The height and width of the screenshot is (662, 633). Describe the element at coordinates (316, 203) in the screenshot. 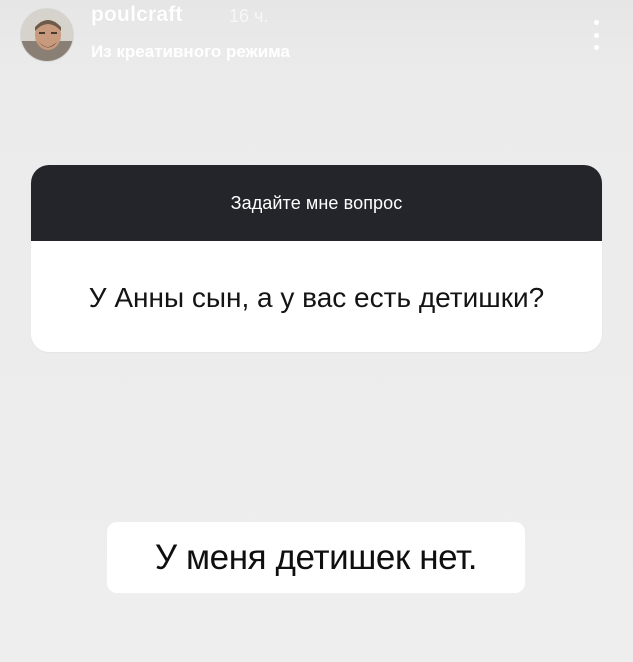

I see `question-sticker-title: Задайте мне вопрос` at that location.